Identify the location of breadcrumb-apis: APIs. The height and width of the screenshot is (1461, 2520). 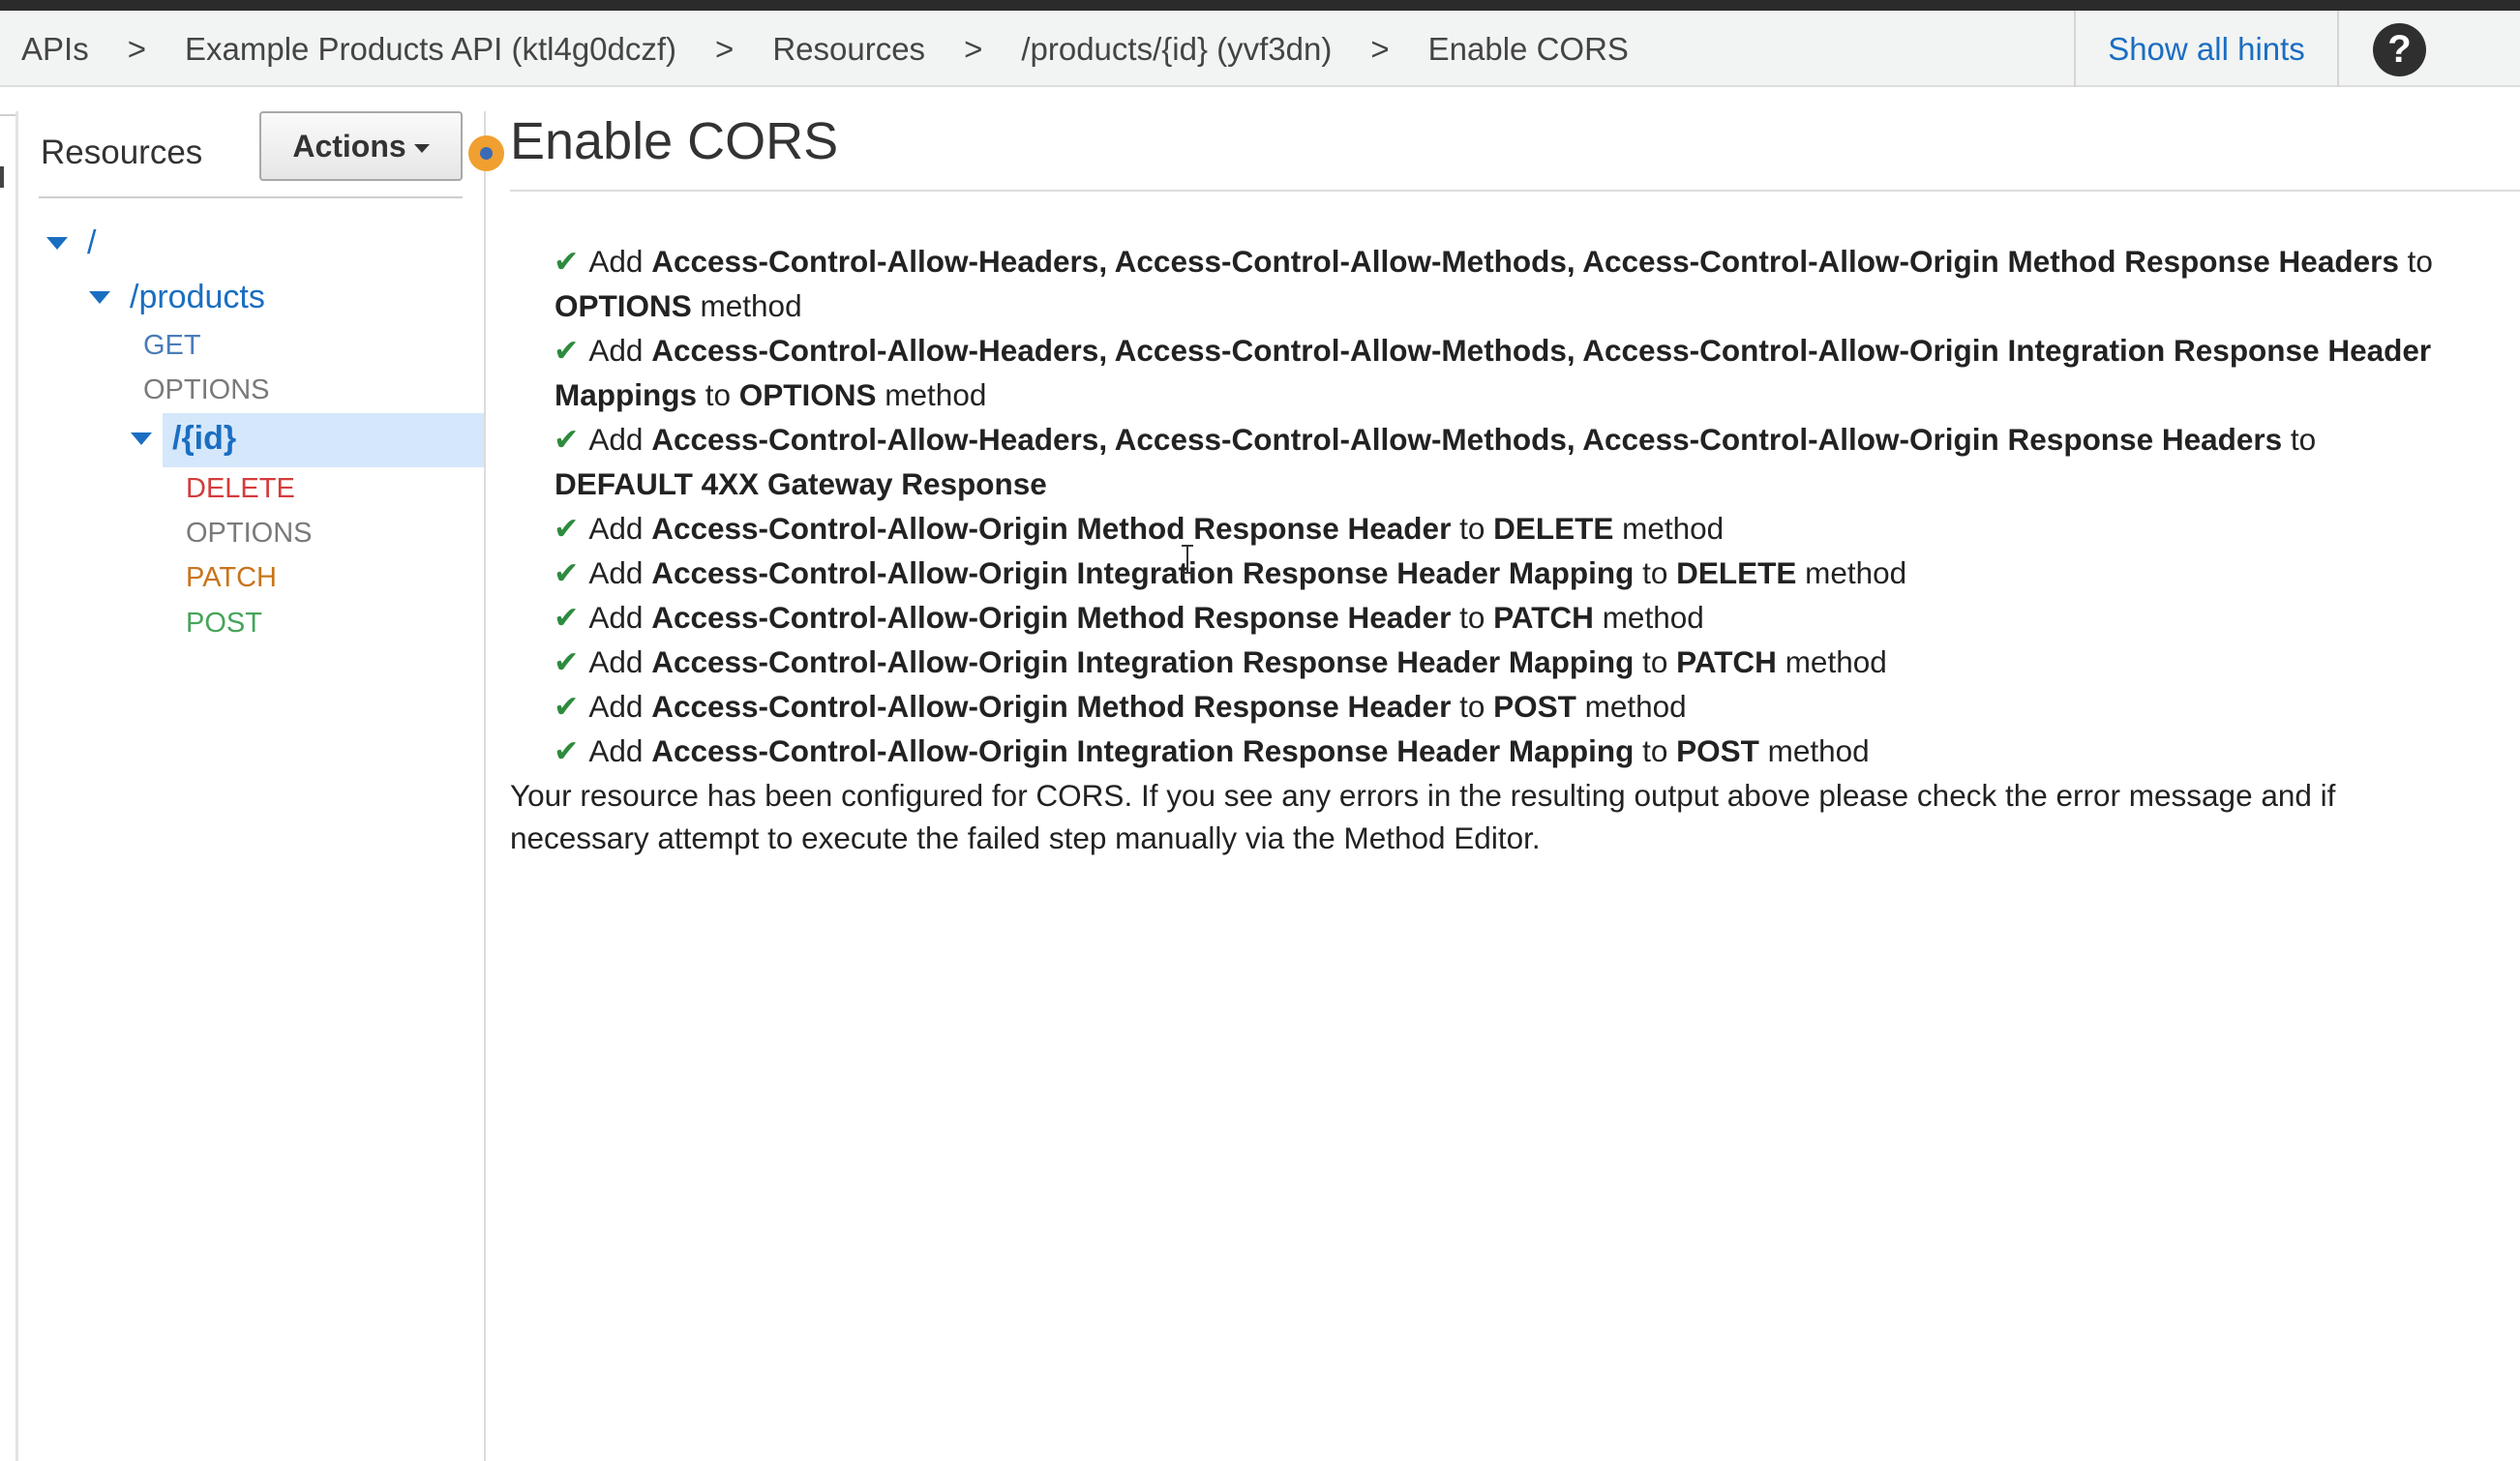
(55, 49).